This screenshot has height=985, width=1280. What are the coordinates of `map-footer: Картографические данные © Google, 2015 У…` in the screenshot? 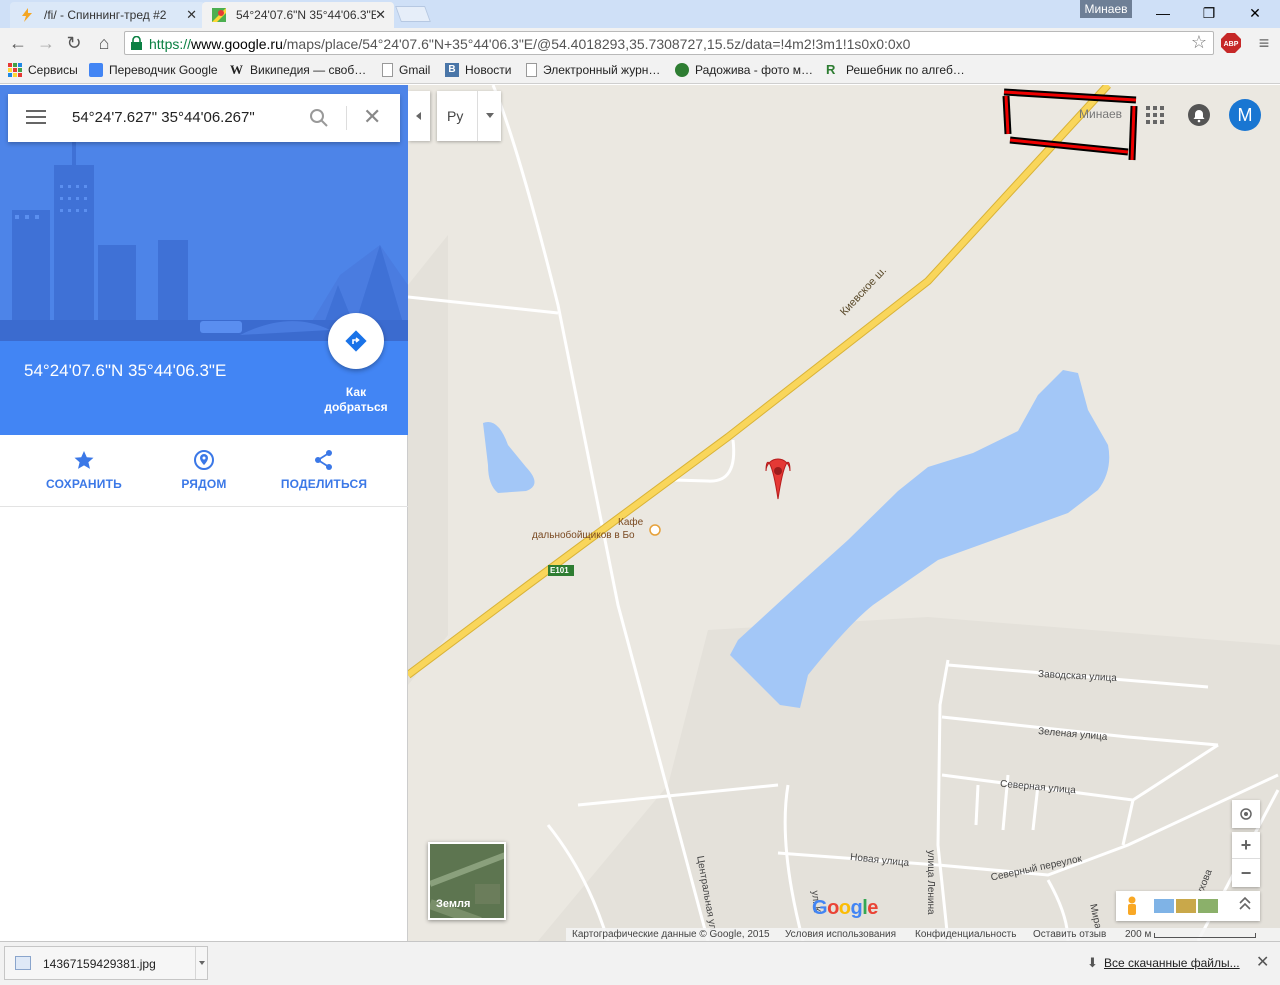 It's located at (923, 934).